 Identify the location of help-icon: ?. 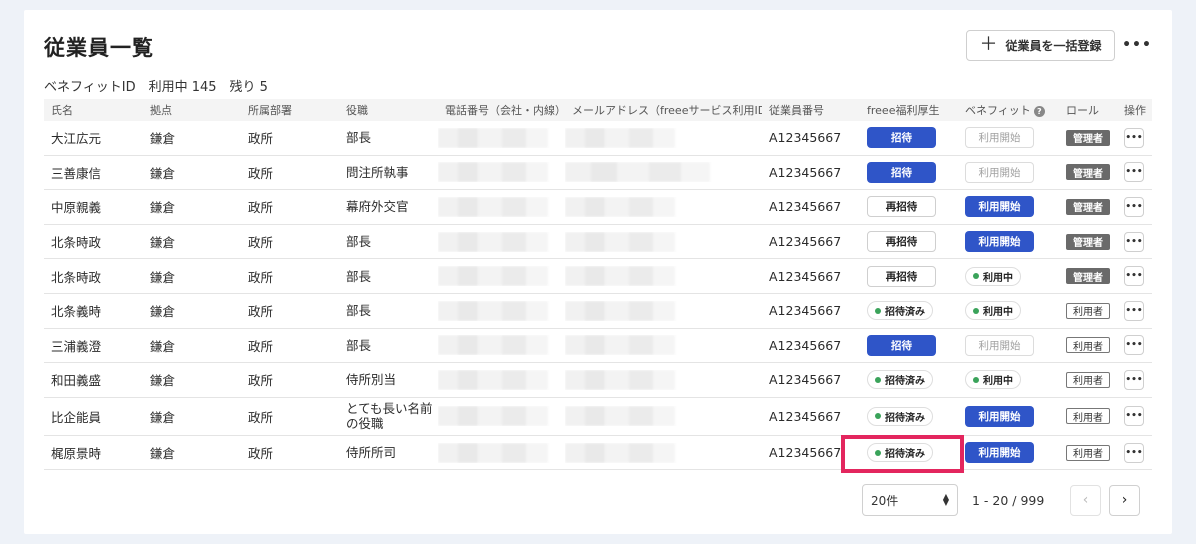
(1039, 111).